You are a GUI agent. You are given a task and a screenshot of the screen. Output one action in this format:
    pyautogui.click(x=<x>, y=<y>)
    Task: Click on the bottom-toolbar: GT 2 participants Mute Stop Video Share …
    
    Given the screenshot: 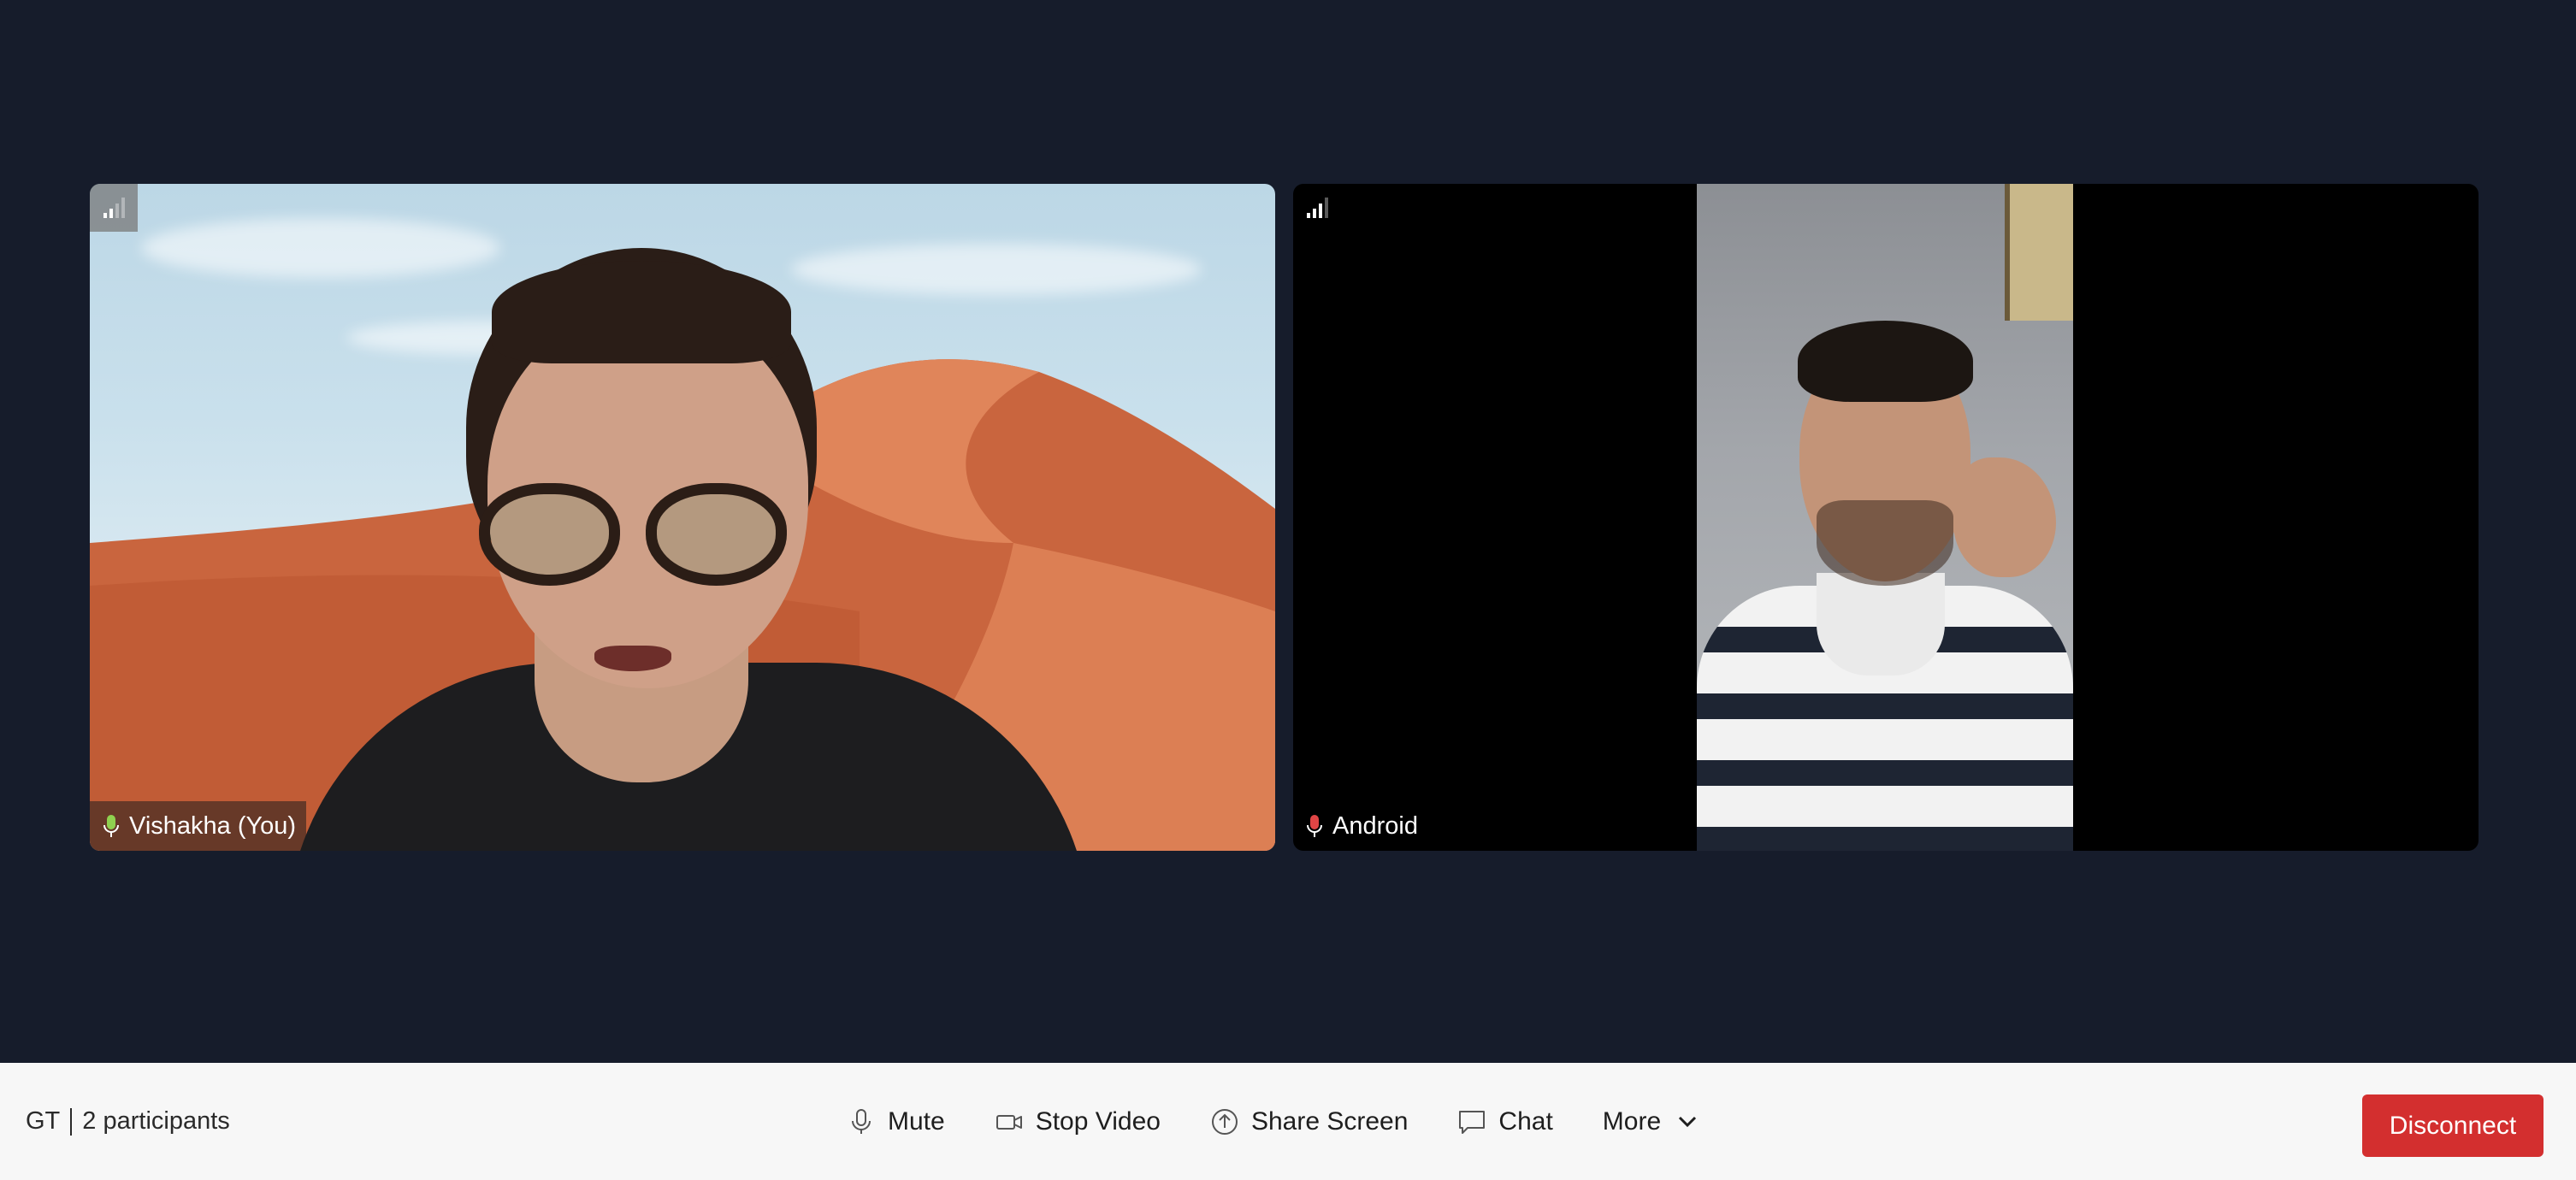 What is the action you would take?
    pyautogui.click(x=1288, y=1121)
    